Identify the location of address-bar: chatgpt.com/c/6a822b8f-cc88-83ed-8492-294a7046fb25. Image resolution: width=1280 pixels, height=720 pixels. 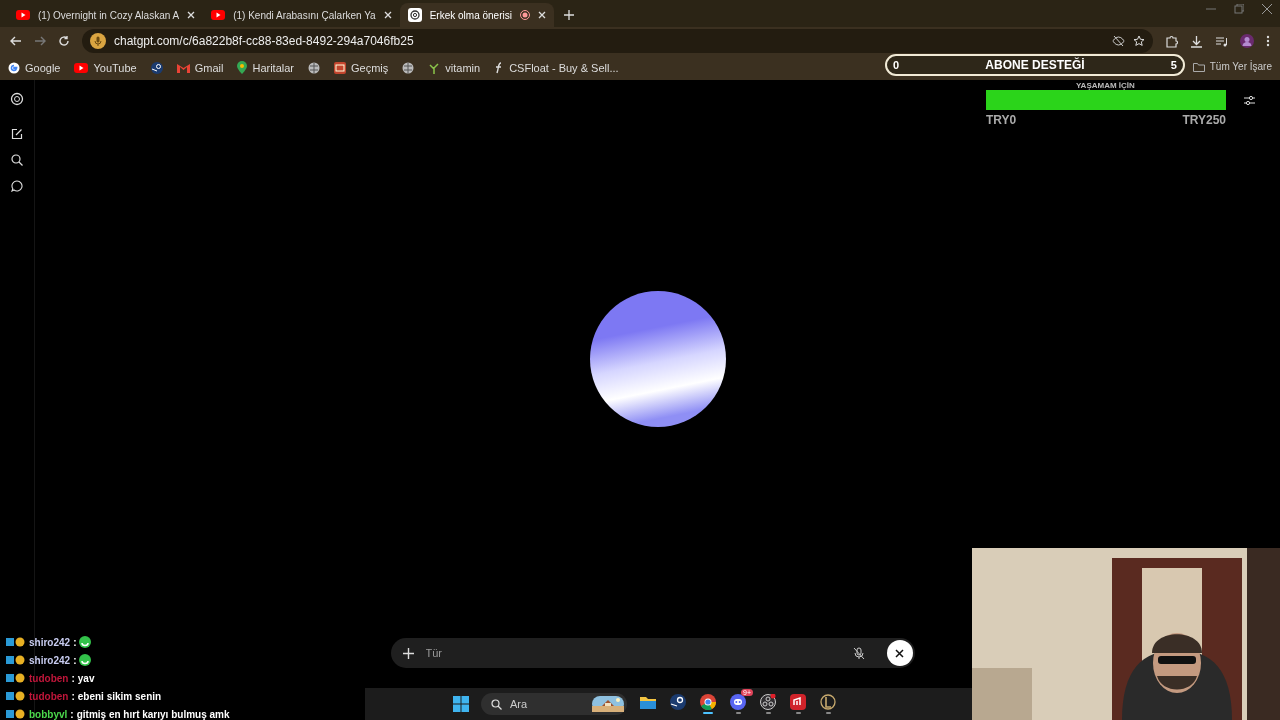
(617, 41).